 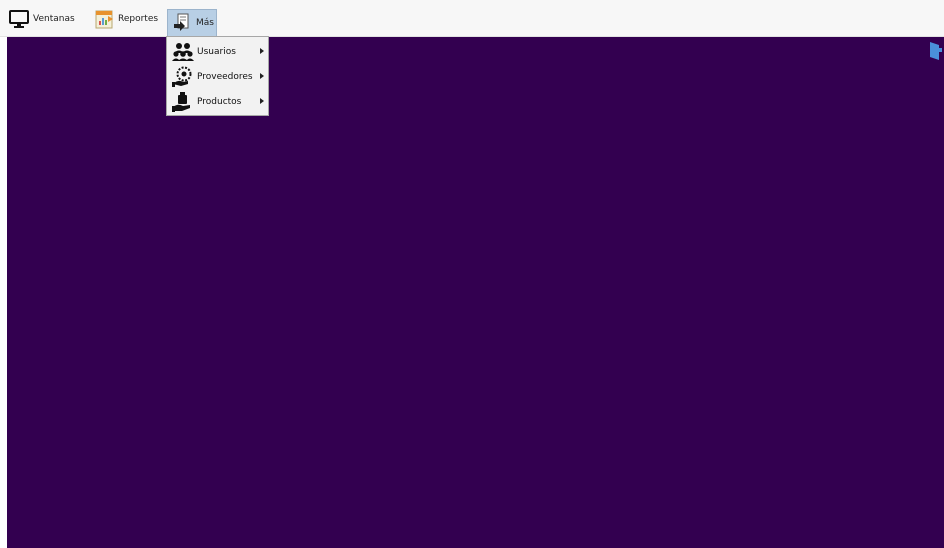 What do you see at coordinates (183, 102) in the screenshot?
I see `product-hand-icon` at bounding box center [183, 102].